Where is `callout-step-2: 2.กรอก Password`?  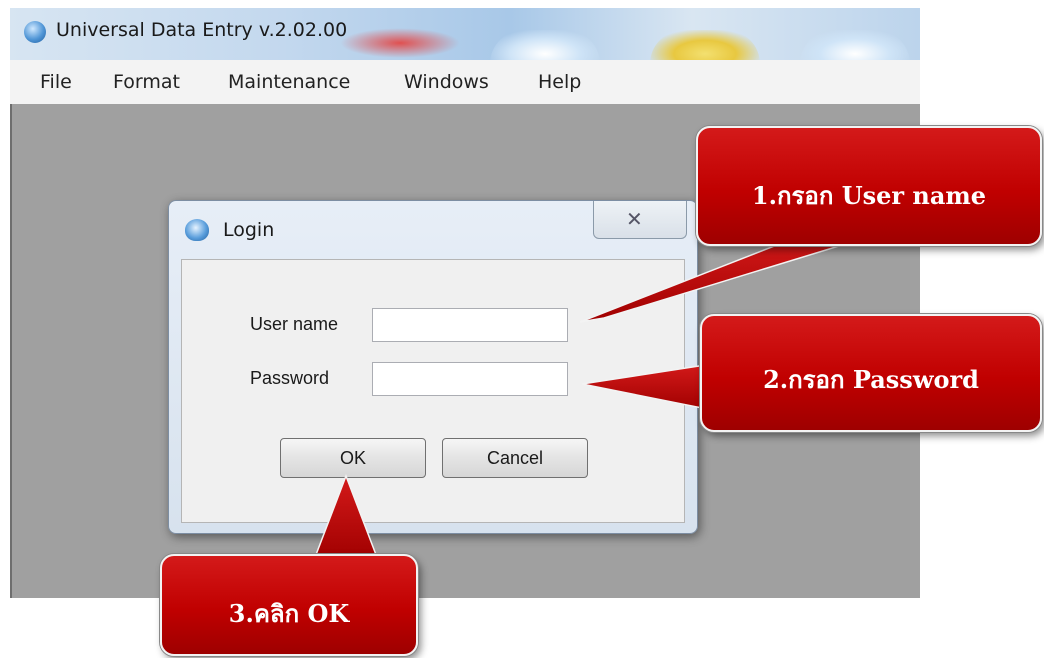
callout-step-2: 2.กรอก Password is located at coordinates (871, 373).